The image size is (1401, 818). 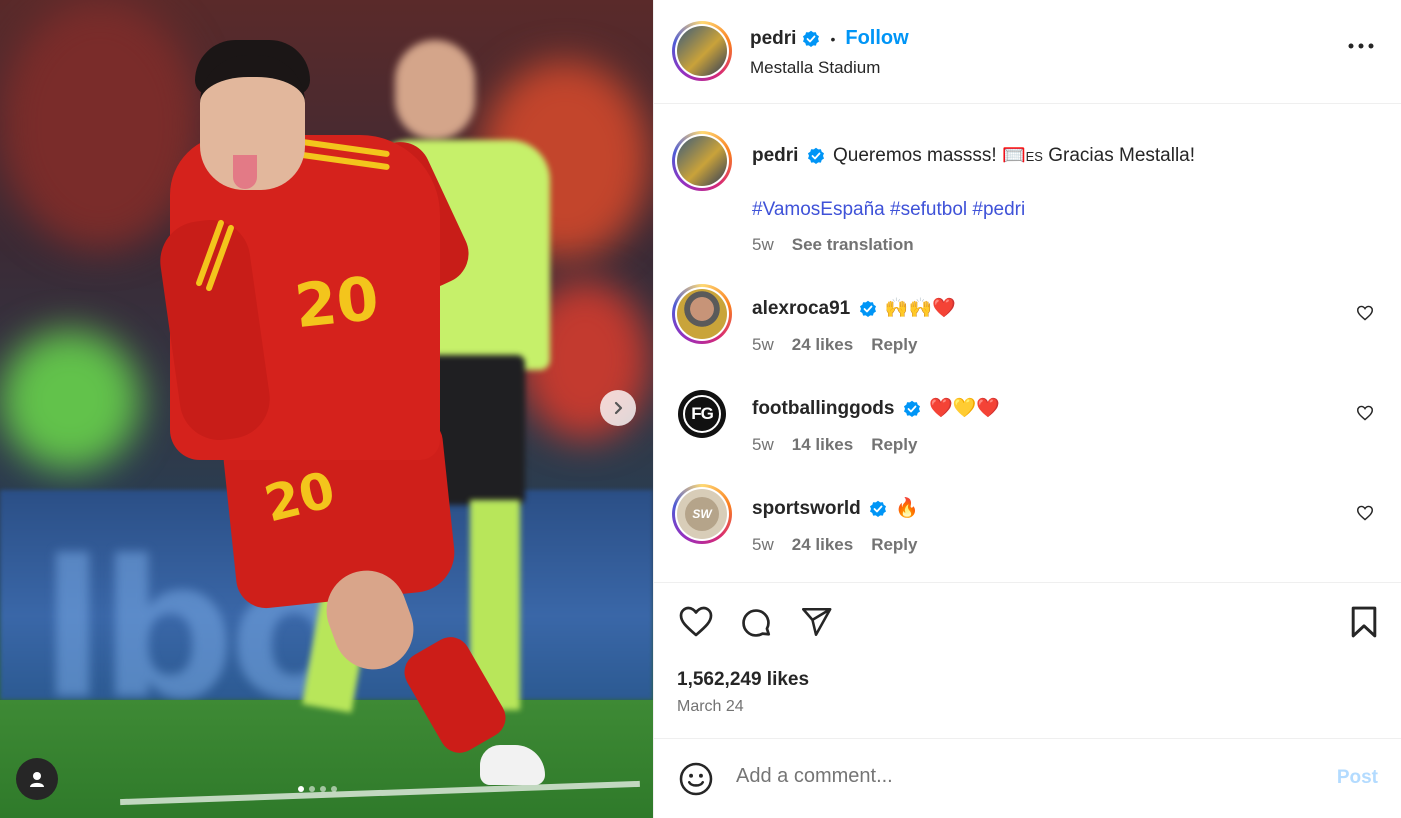 I want to click on caption-hashtags: #VamosEspaña #sefutbol #pedri, so click(x=888, y=210).